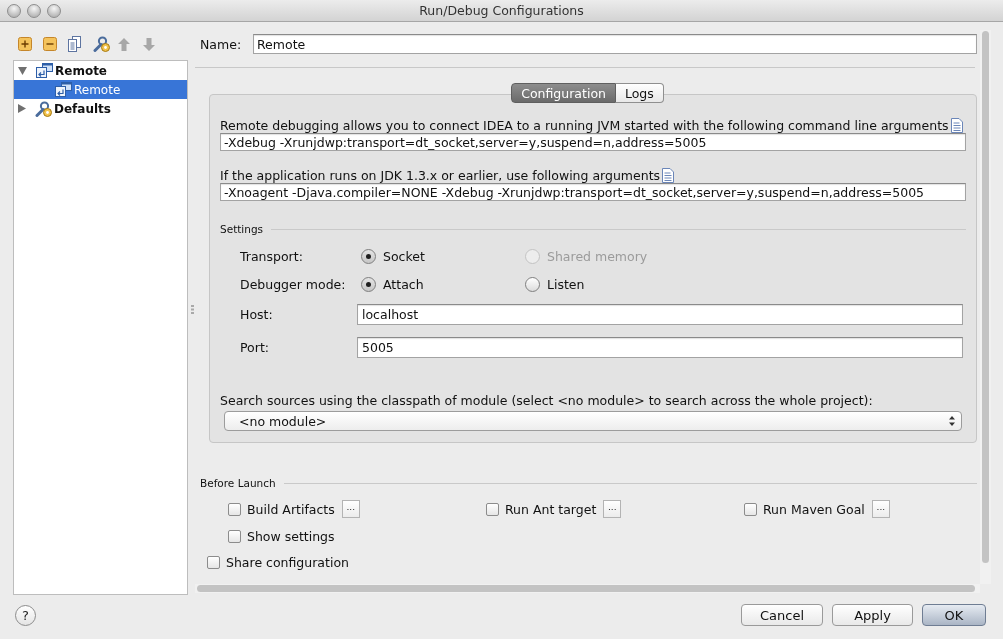 This screenshot has height=639, width=1003. What do you see at coordinates (22, 70) in the screenshot?
I see `triangle-down-icon` at bounding box center [22, 70].